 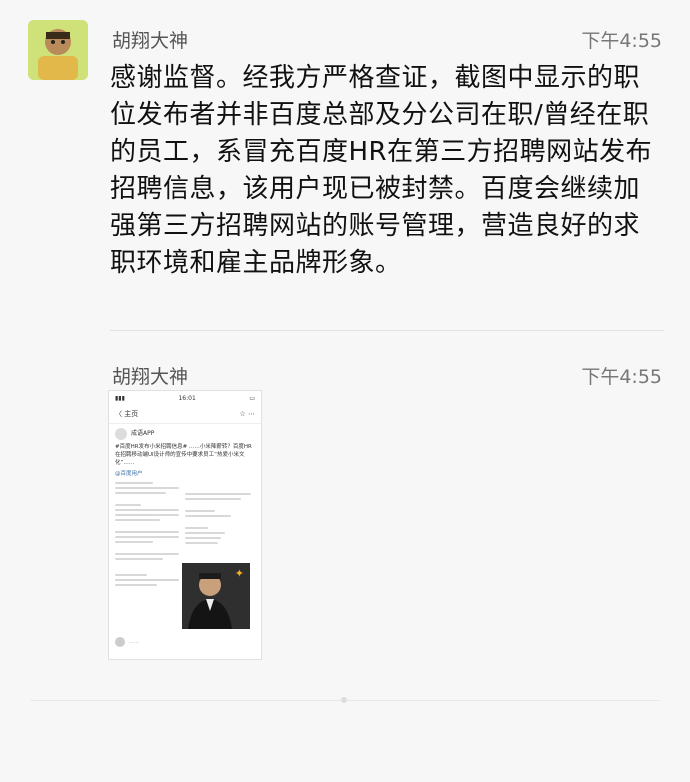 What do you see at coordinates (247, 414) in the screenshot?
I see `more-icon: ☆ ⋯` at bounding box center [247, 414].